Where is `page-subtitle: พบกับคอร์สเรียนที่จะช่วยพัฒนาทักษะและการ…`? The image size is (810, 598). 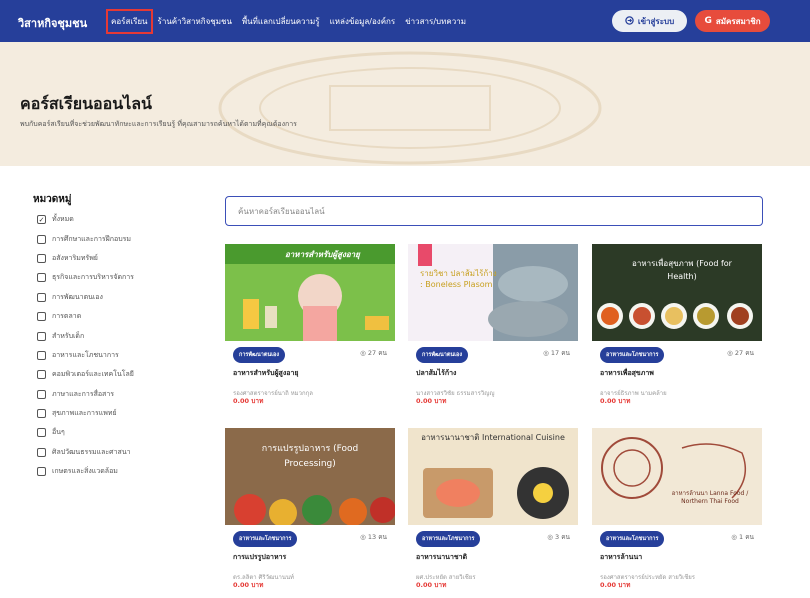 page-subtitle: พบกับคอร์สเรียนที่จะช่วยพัฒนาทักษะและการ… is located at coordinates (158, 124).